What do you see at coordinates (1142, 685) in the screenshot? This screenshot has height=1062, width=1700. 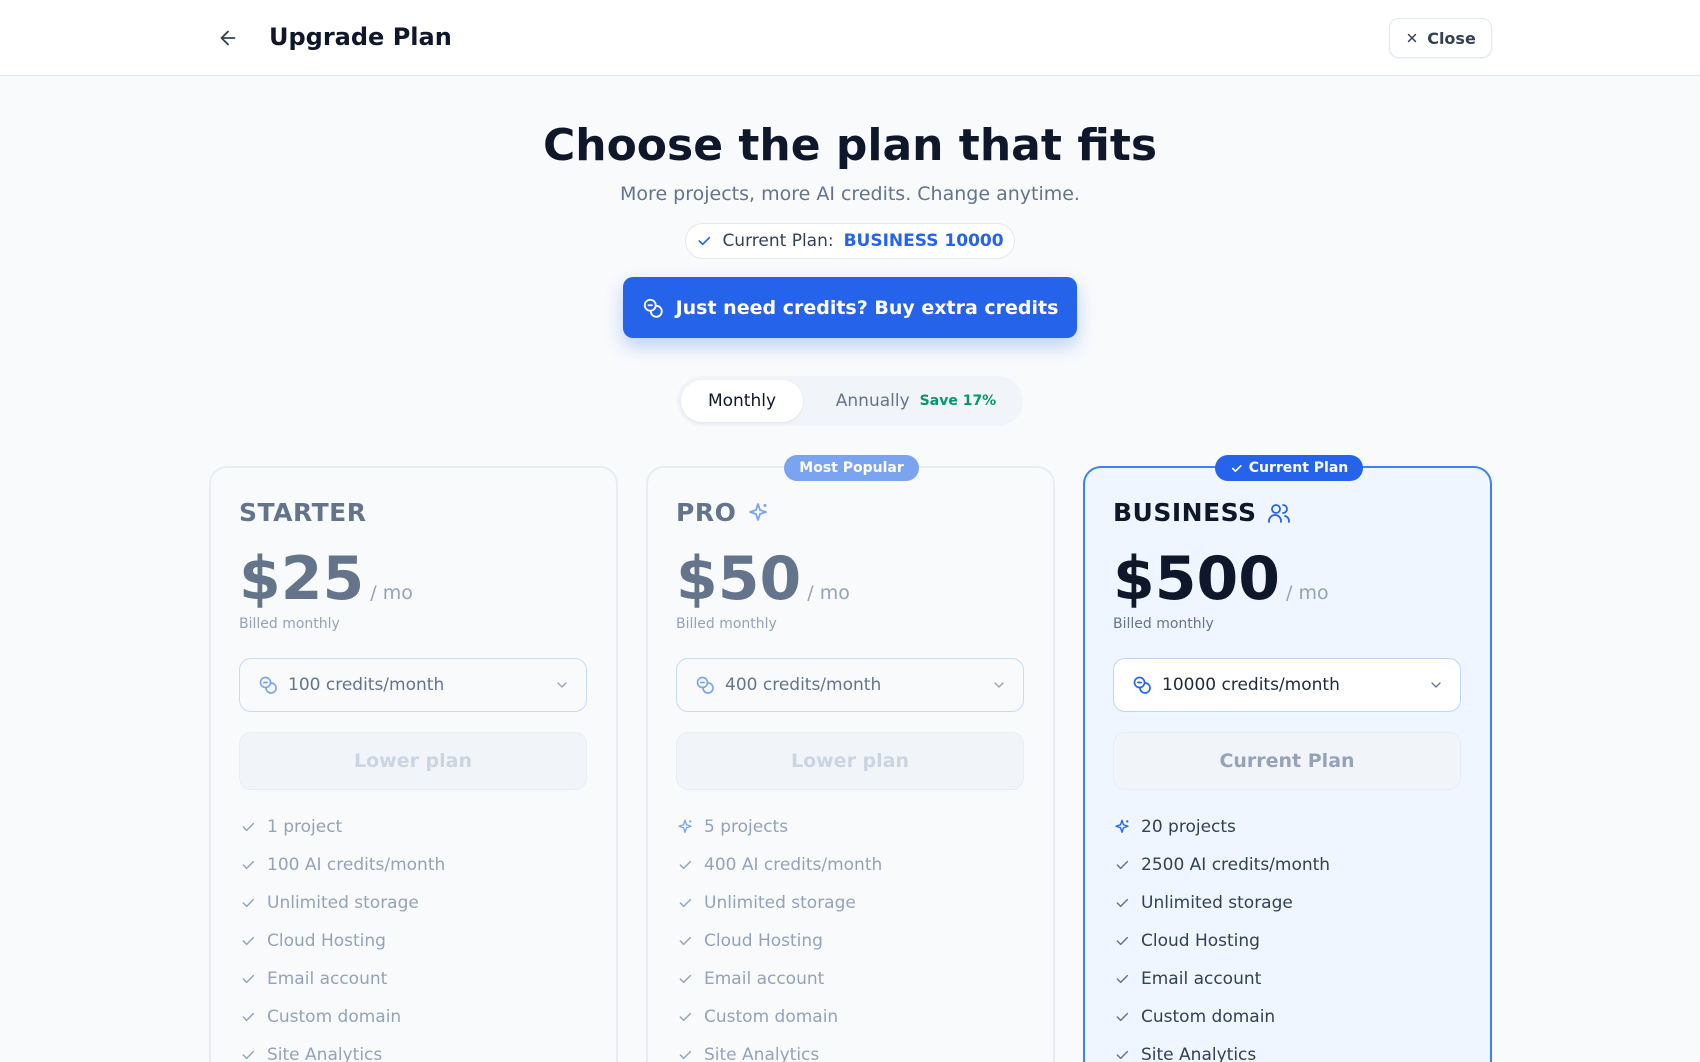 I see `coins-icon` at bounding box center [1142, 685].